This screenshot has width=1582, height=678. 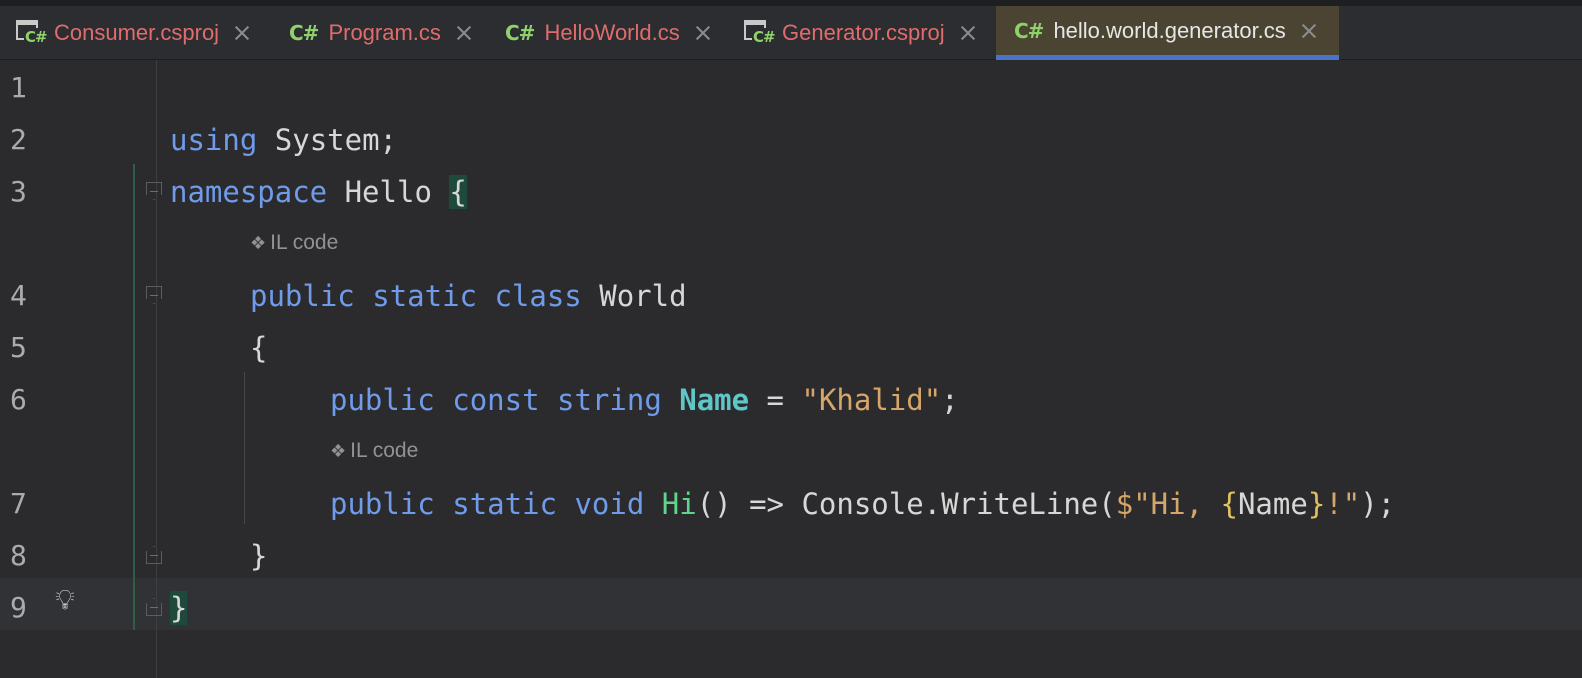 I want to click on tab-helloworld-cs: C# HelloWorld.cs, so click(x=608, y=32).